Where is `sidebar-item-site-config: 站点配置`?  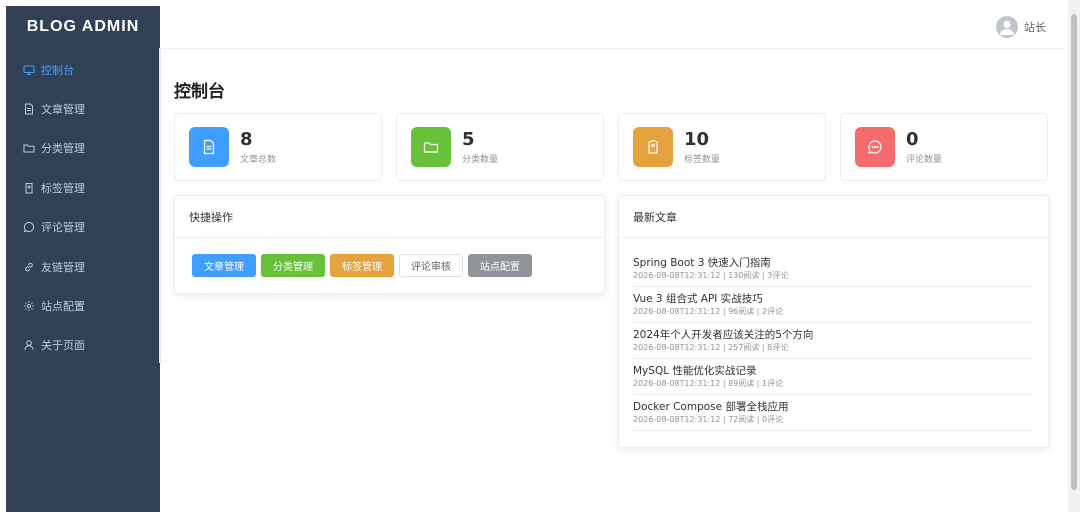
sidebar-item-site-config: 站点配置 is located at coordinates (83, 305).